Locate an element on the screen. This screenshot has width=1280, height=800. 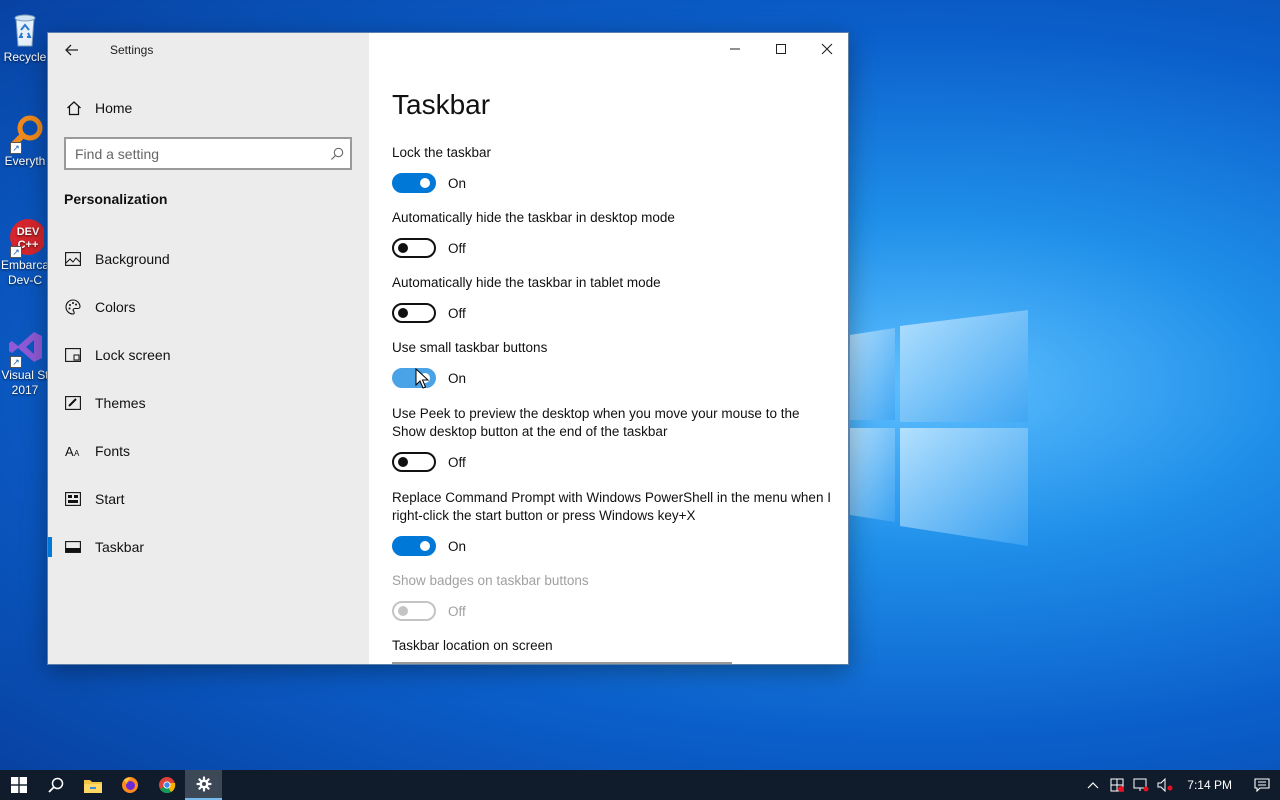
security-tray-button is located at coordinates (1117, 785).